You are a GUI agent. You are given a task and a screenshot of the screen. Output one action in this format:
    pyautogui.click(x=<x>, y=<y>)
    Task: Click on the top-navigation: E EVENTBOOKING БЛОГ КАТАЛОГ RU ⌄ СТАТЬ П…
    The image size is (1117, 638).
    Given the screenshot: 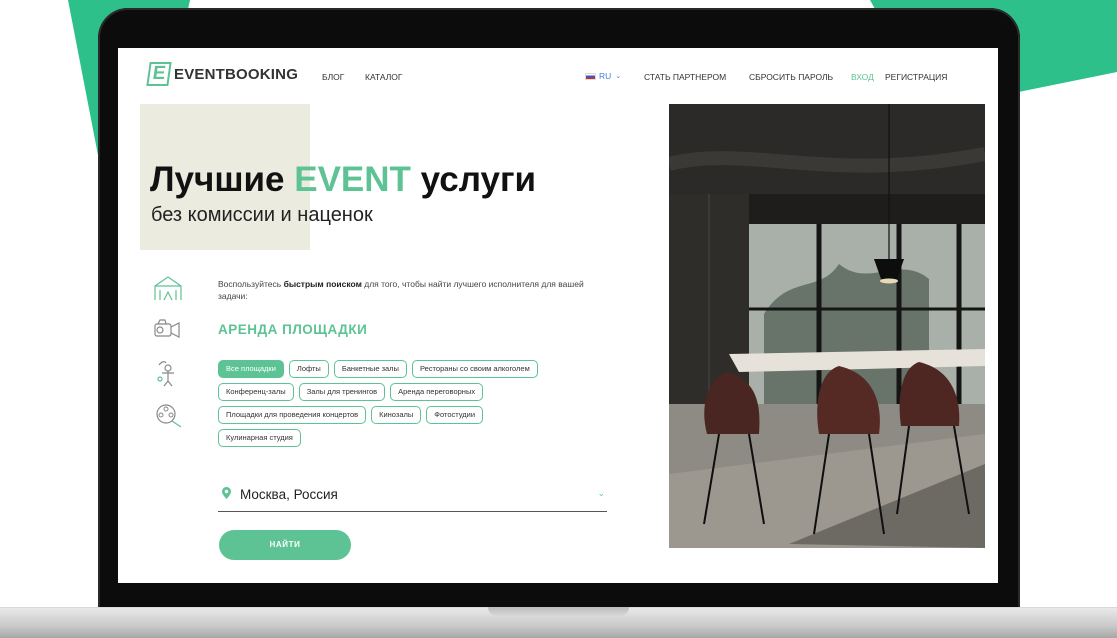 What is the action you would take?
    pyautogui.click(x=558, y=73)
    